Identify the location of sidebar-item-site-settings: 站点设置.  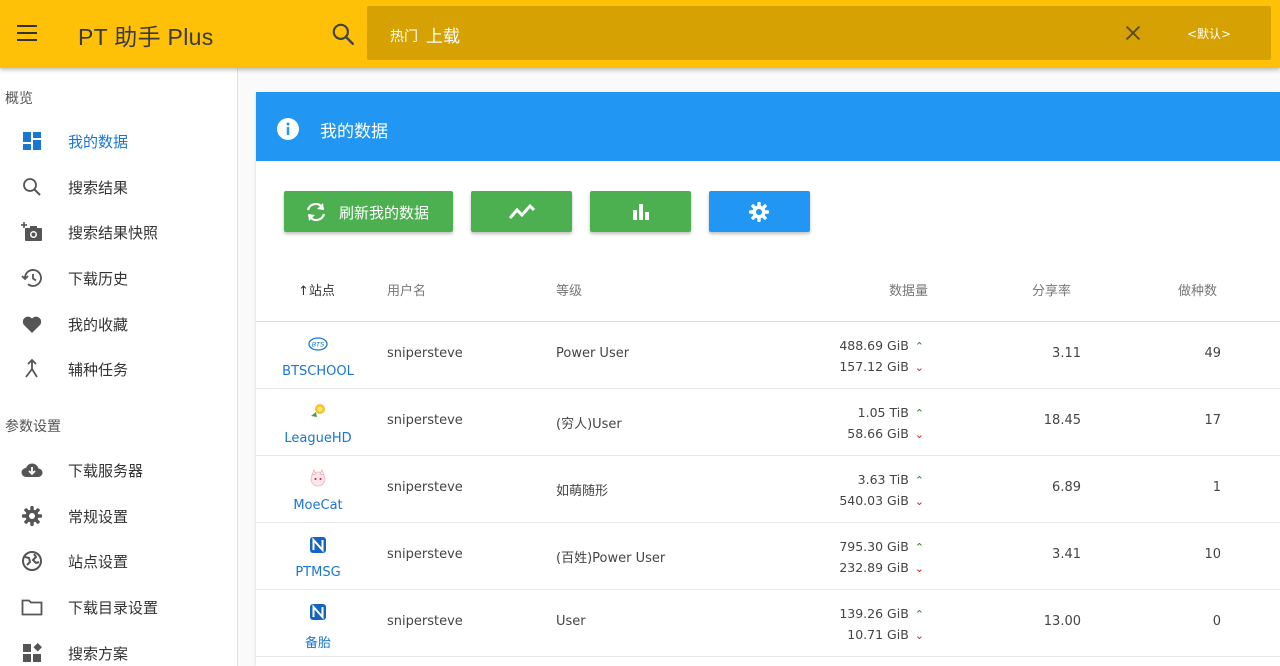
(118, 561).